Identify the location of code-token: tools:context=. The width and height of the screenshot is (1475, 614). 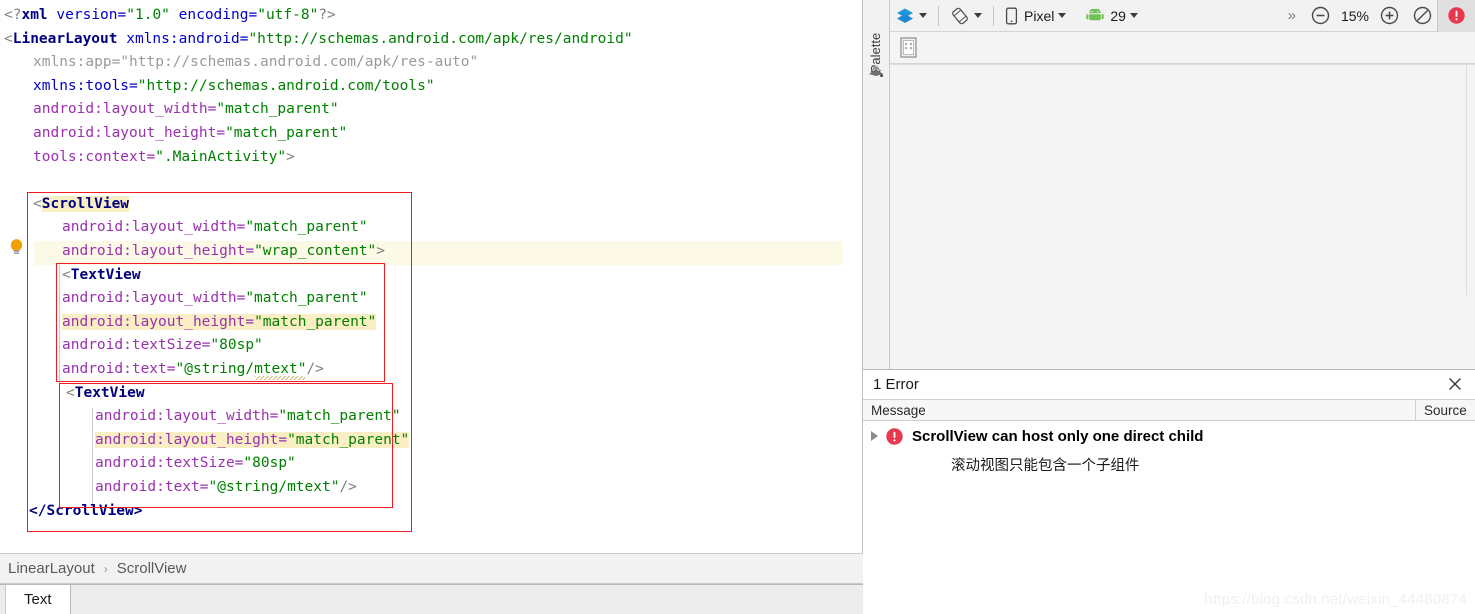
(94, 156).